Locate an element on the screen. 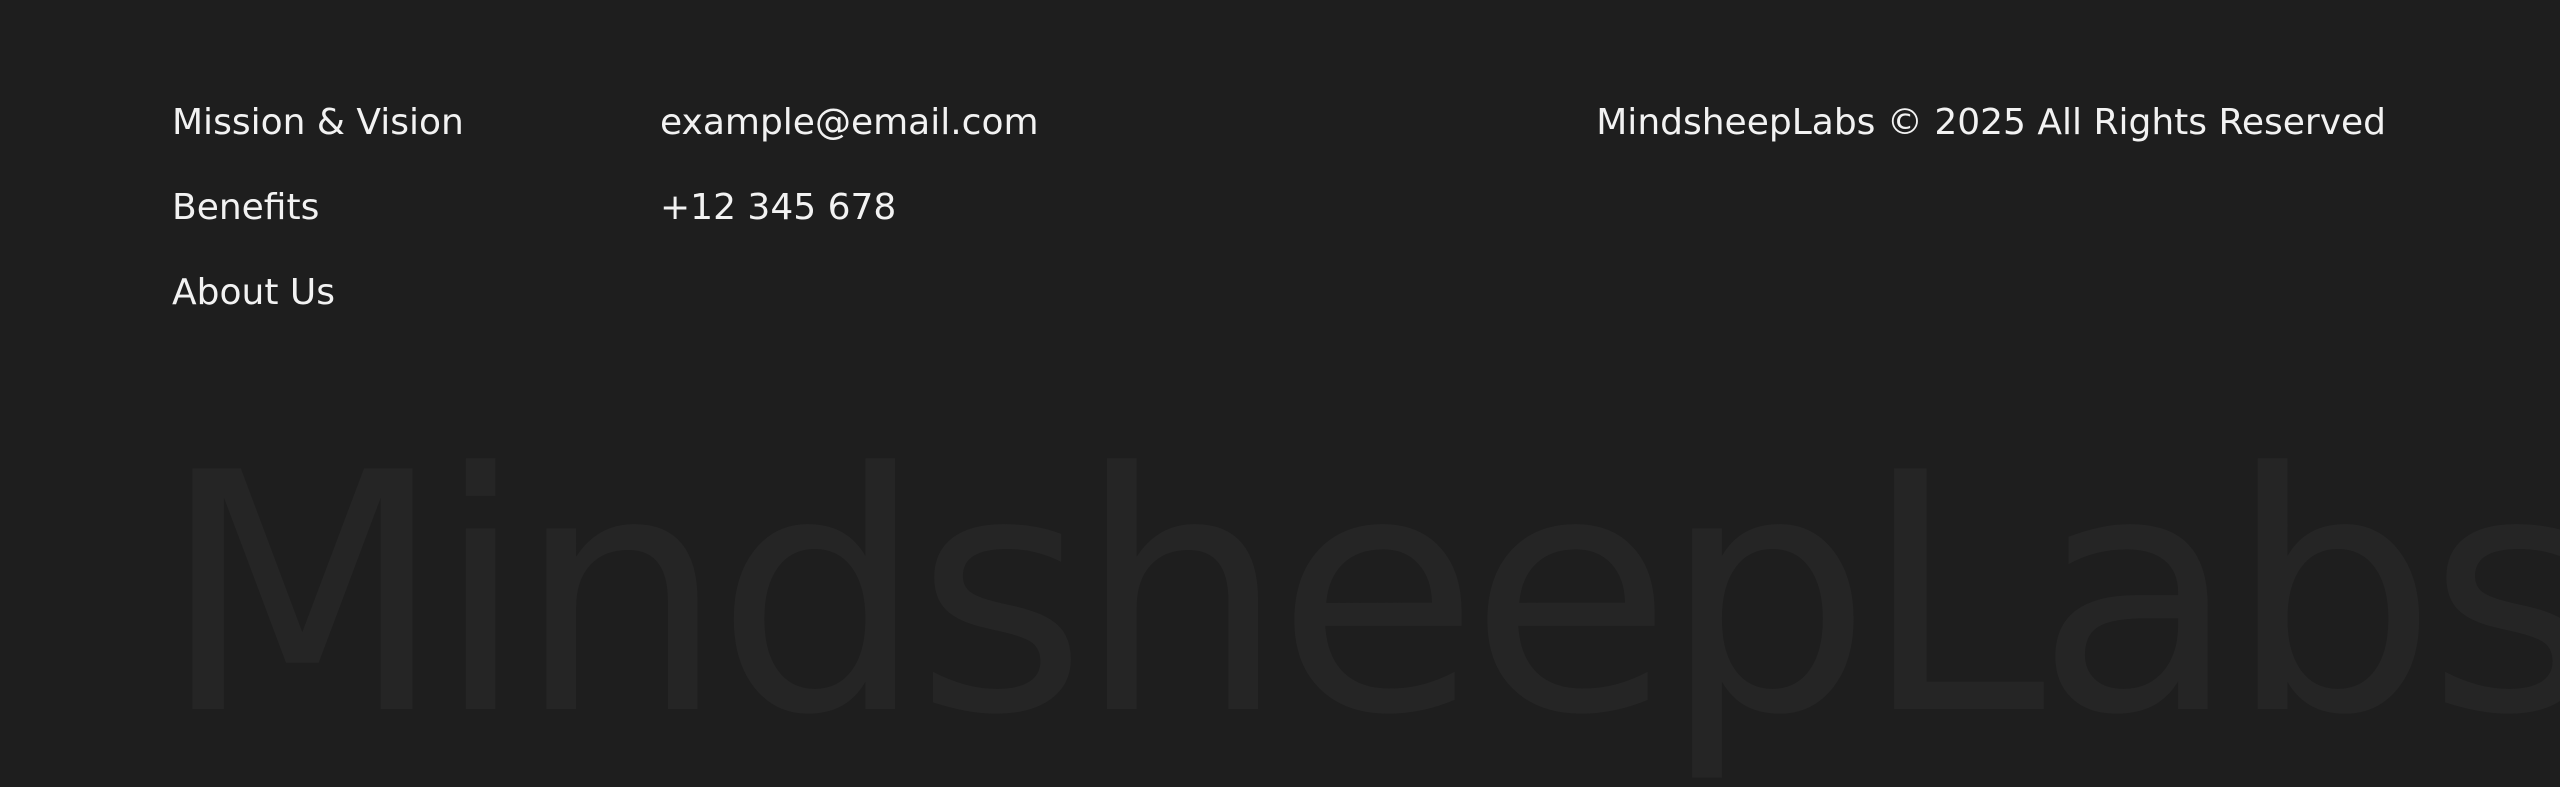 Image resolution: width=2560 pixels, height=787 pixels. footer-nav: Mission & Vision Benefits About Us is located at coordinates (318, 208).